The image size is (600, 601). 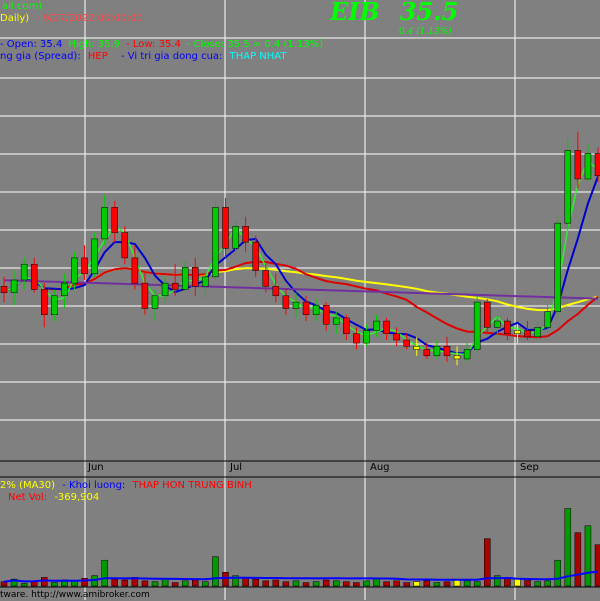 I want to click on header-interval: Daily), so click(x=15, y=18).